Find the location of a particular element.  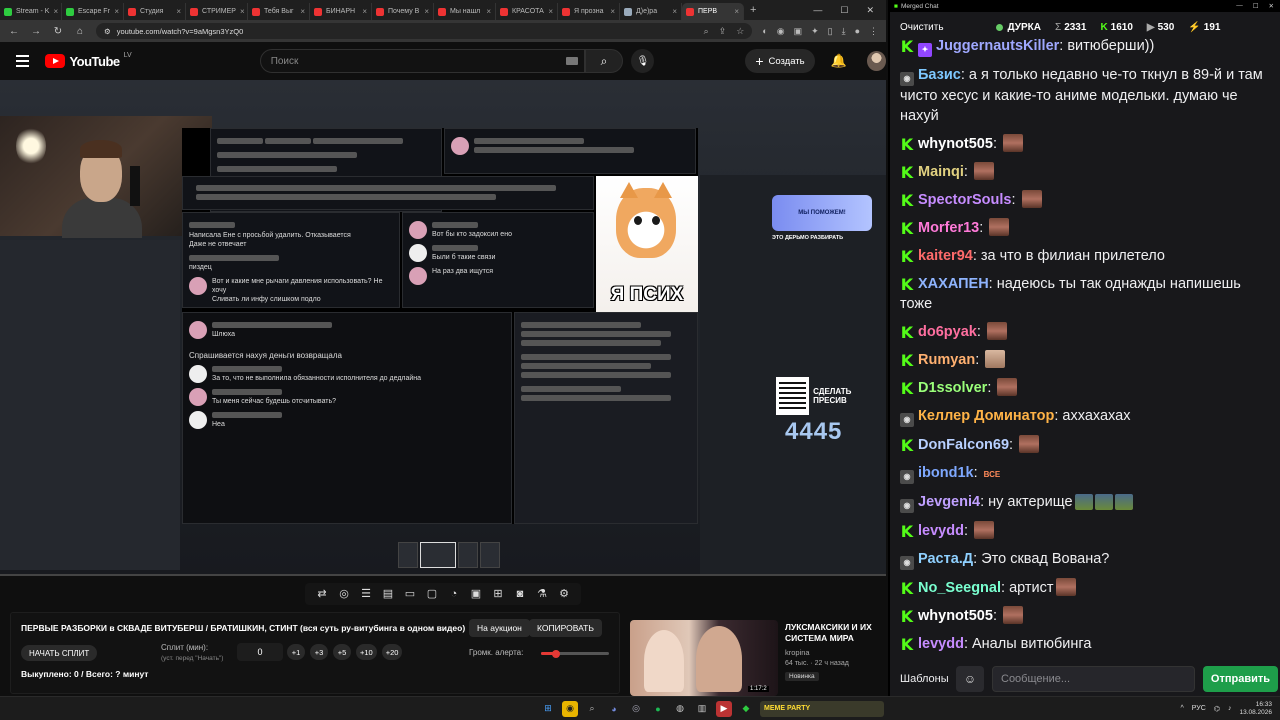

auction-button: На аукцион is located at coordinates (499, 628).